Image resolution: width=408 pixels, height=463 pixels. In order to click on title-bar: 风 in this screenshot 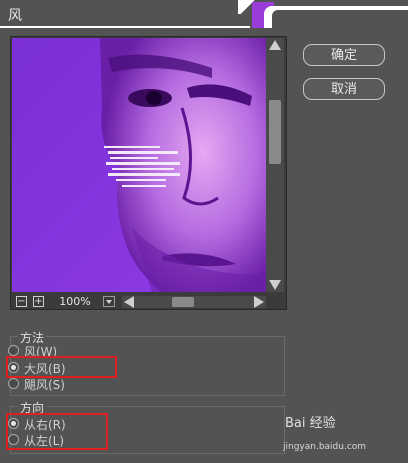, I will do `click(204, 15)`.